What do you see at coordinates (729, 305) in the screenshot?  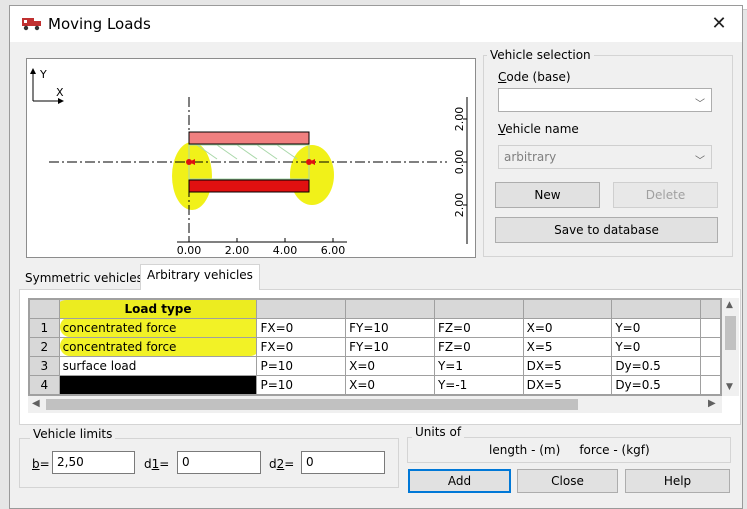 I see `scroll-up-icon: ▲` at bounding box center [729, 305].